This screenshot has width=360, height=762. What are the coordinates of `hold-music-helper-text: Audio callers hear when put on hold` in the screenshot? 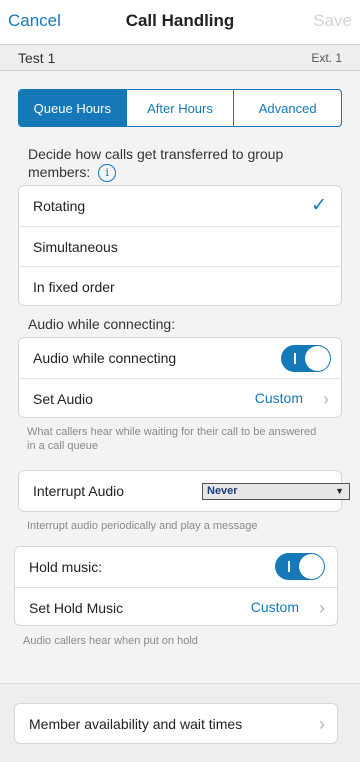 It's located at (110, 641).